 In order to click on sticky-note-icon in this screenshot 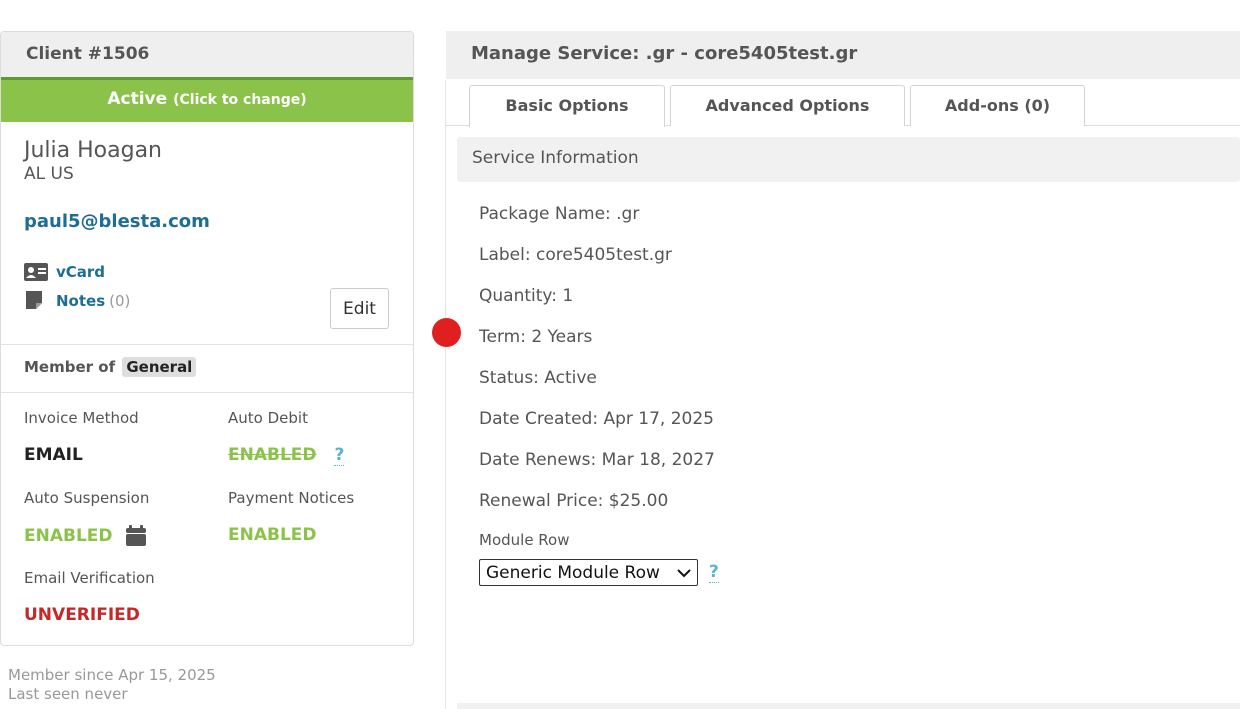, I will do `click(34, 300)`.